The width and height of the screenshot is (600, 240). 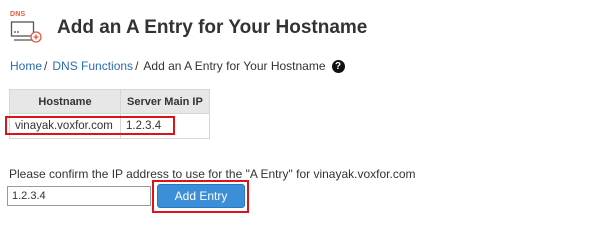 What do you see at coordinates (165, 101) in the screenshot?
I see `column-header-server-main-ip: Server Main IP` at bounding box center [165, 101].